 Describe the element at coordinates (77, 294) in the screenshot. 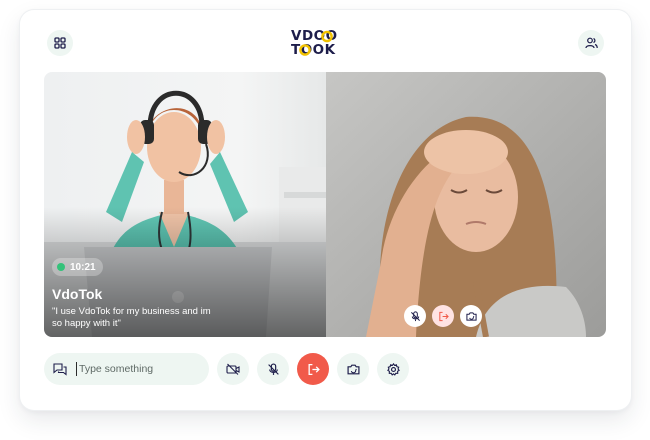

I see `caller-name: VdoTok` at that location.